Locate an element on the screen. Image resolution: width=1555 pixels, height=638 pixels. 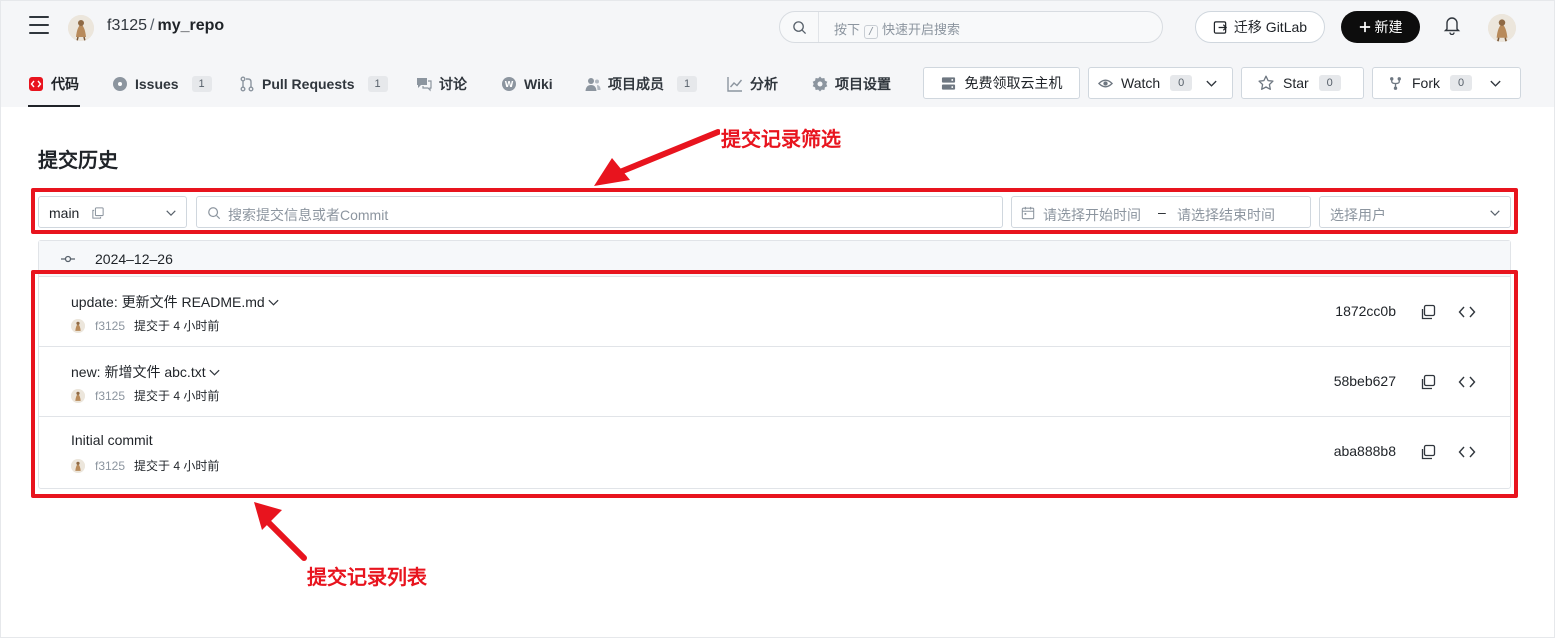
new-button: 新建 is located at coordinates (1380, 27).